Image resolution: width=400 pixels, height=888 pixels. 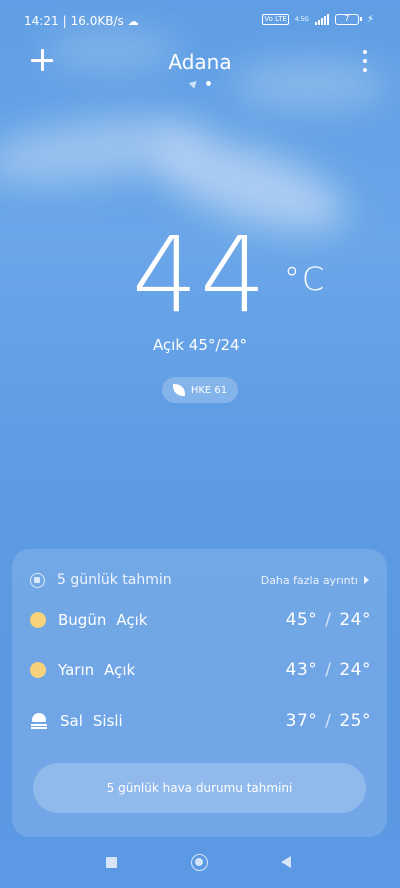 I want to click on city-name: Adana, so click(x=200, y=62).